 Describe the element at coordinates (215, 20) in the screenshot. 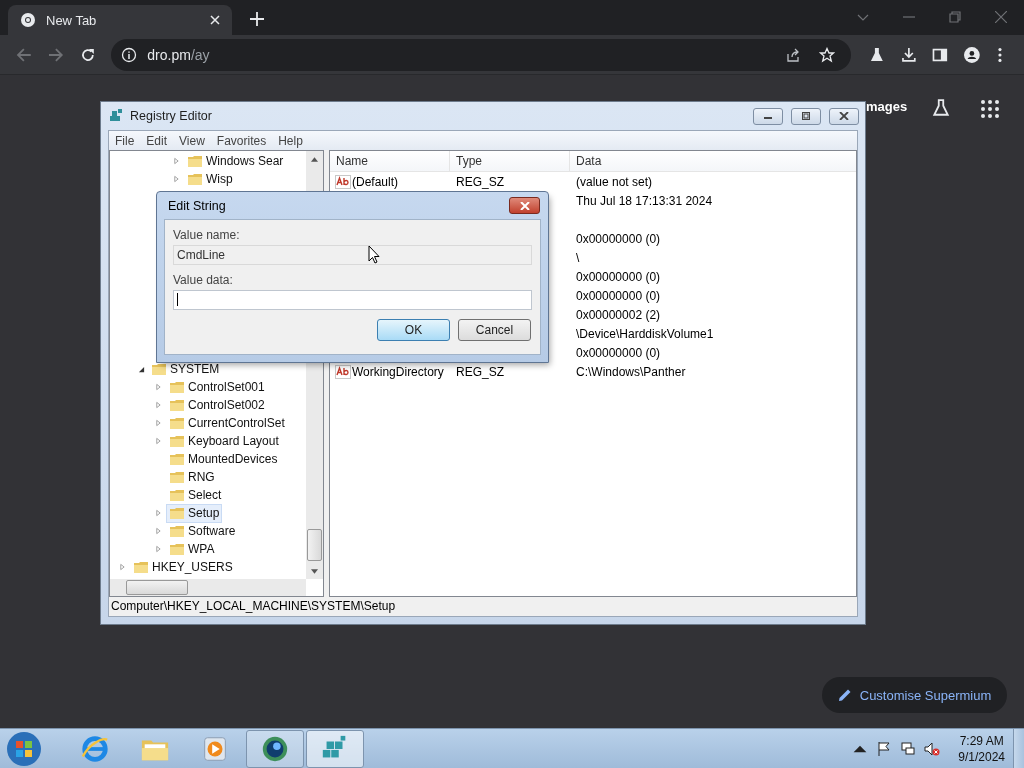

I see `close-tab-icon` at that location.